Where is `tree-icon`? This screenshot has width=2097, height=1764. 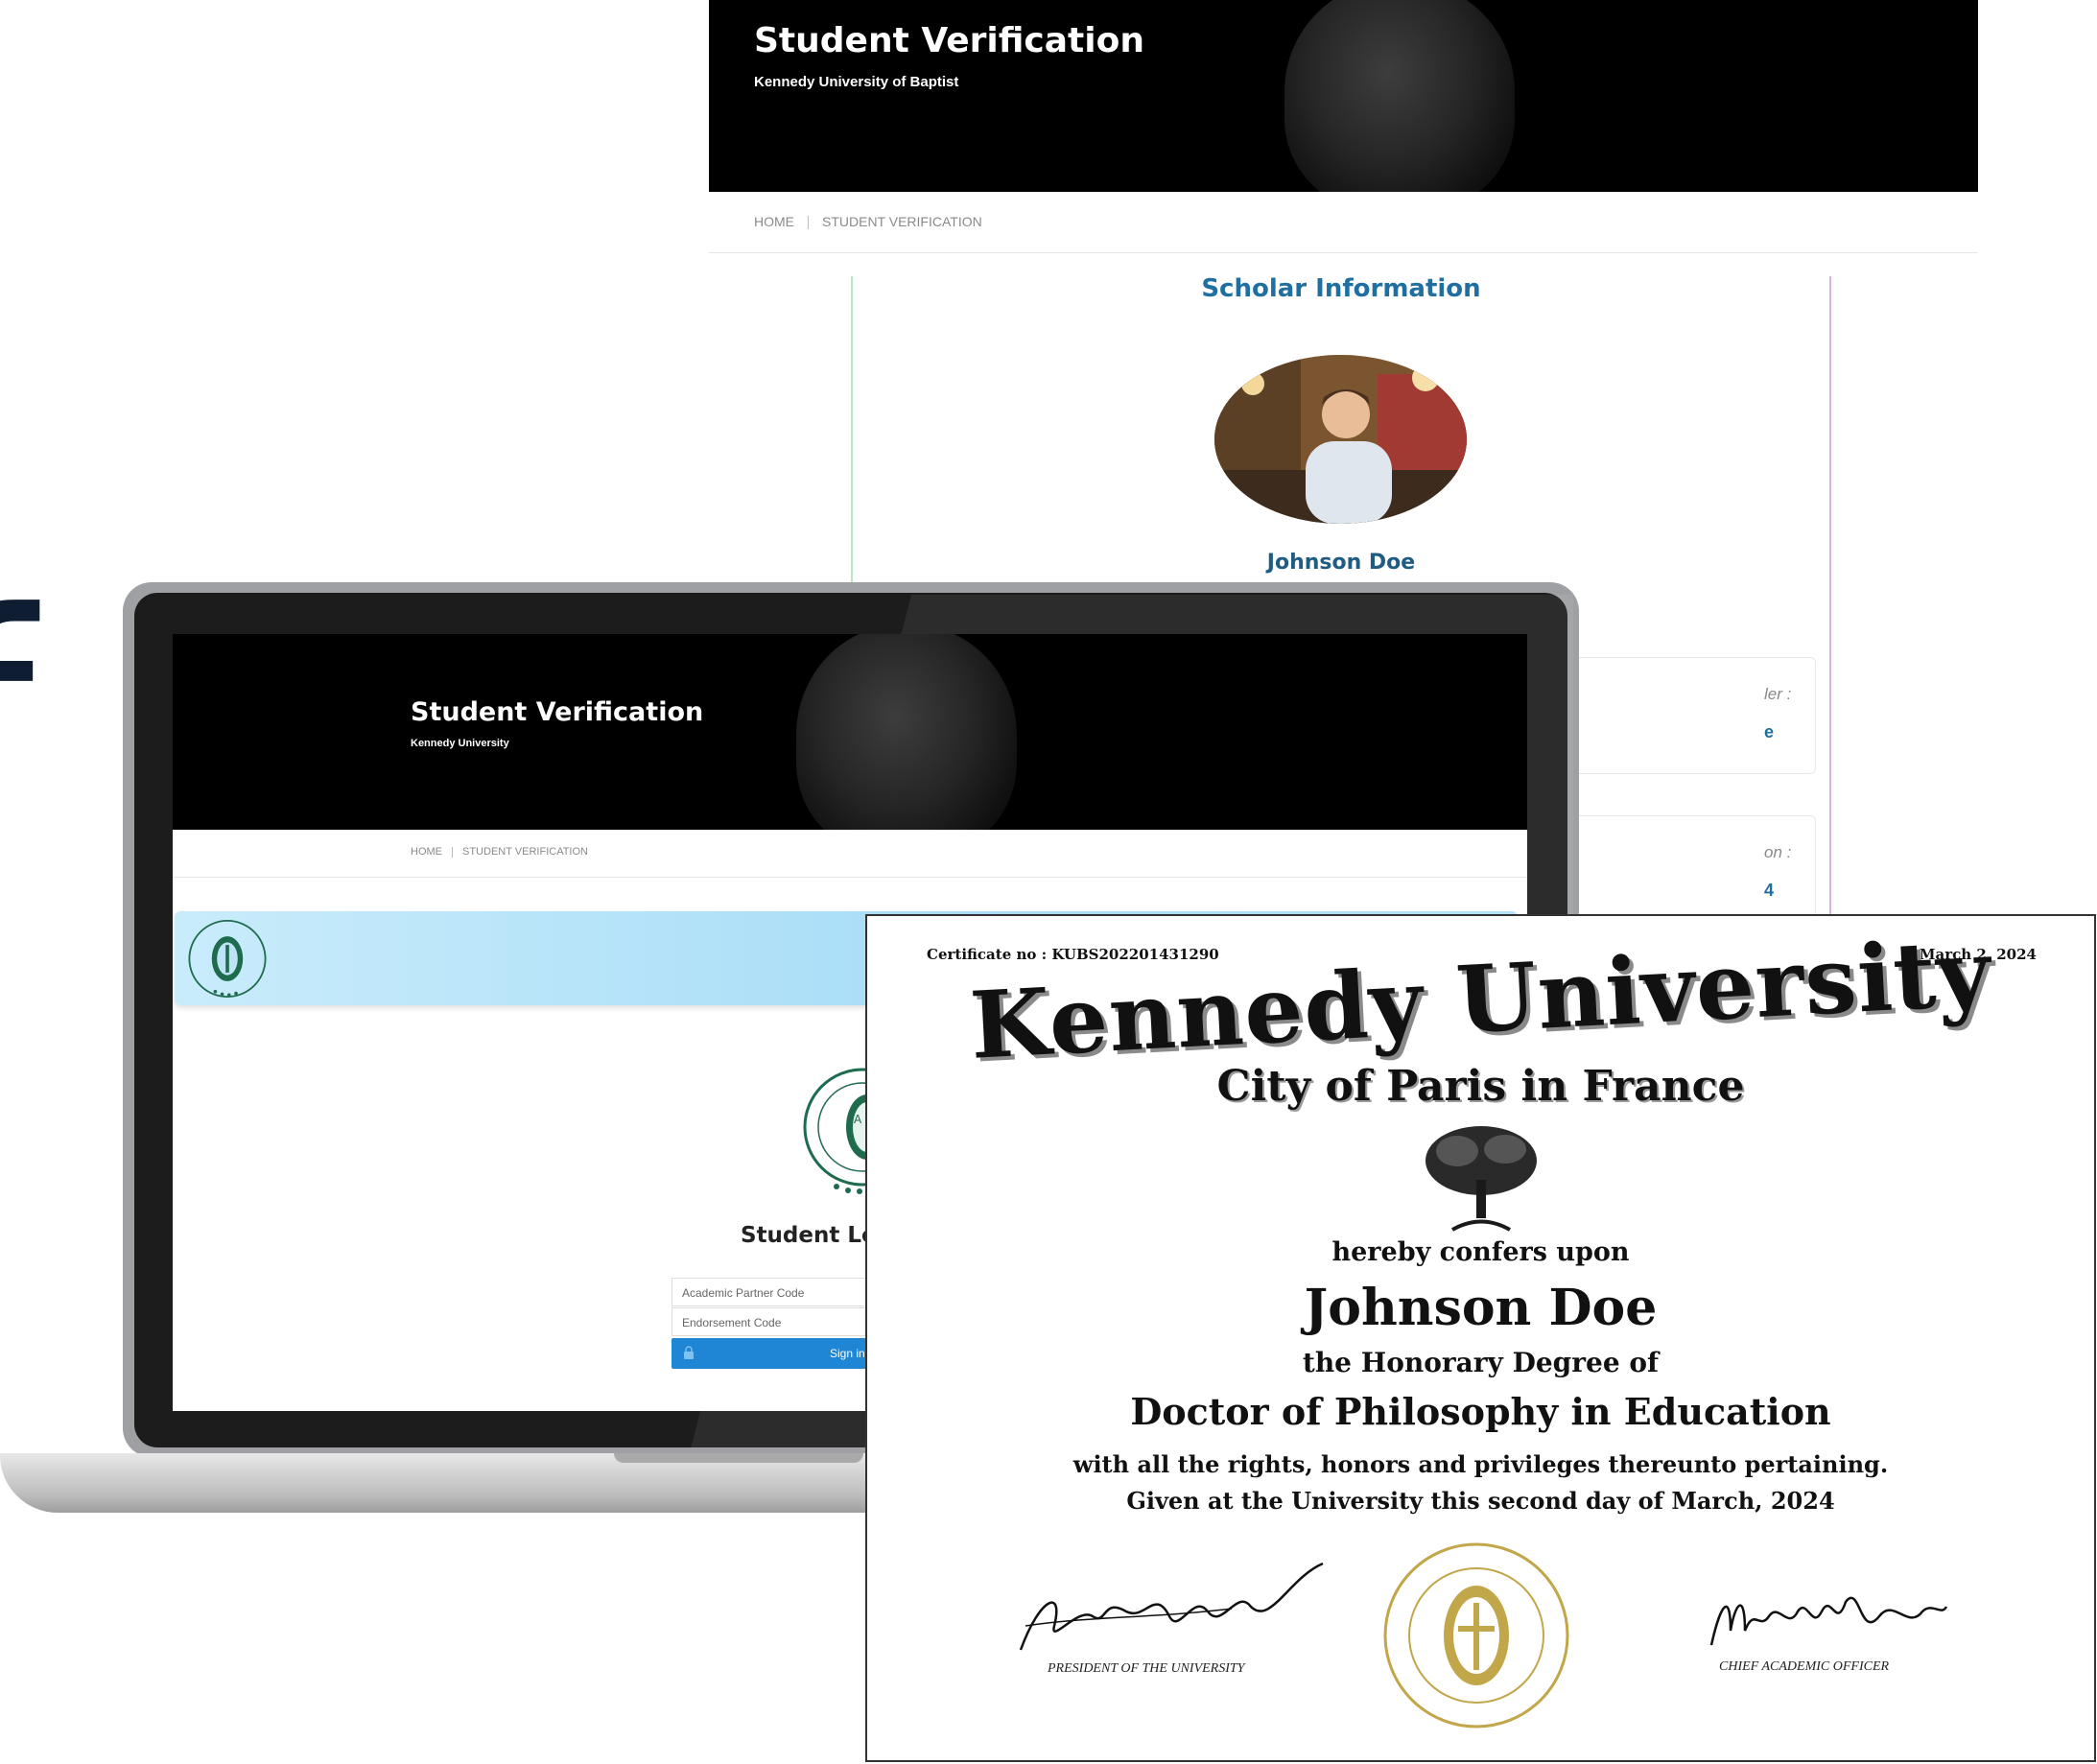
tree-icon is located at coordinates (1481, 1179).